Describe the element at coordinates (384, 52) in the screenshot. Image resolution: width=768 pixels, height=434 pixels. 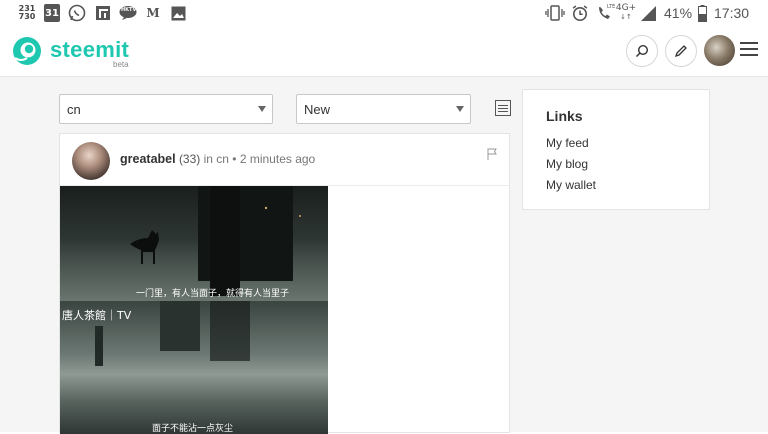
I see `site-header: steemit beta` at that location.